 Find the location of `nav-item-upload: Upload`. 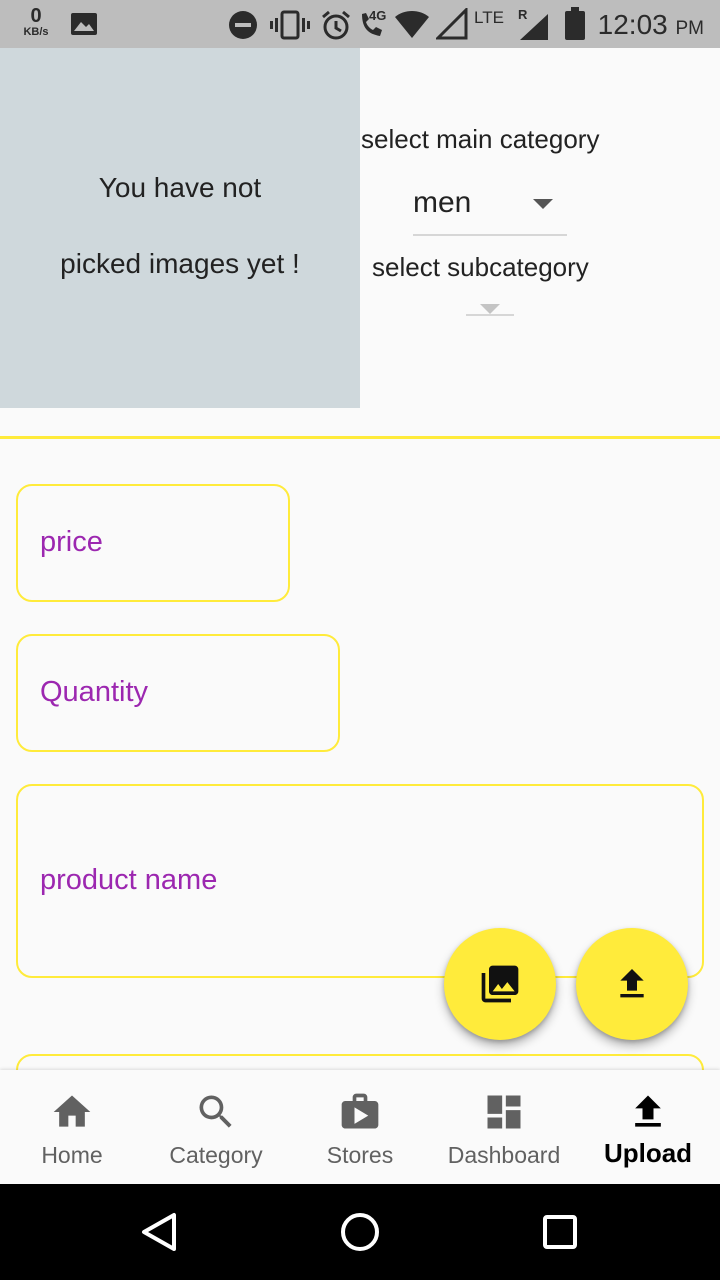

nav-item-upload: Upload is located at coordinates (648, 1127).